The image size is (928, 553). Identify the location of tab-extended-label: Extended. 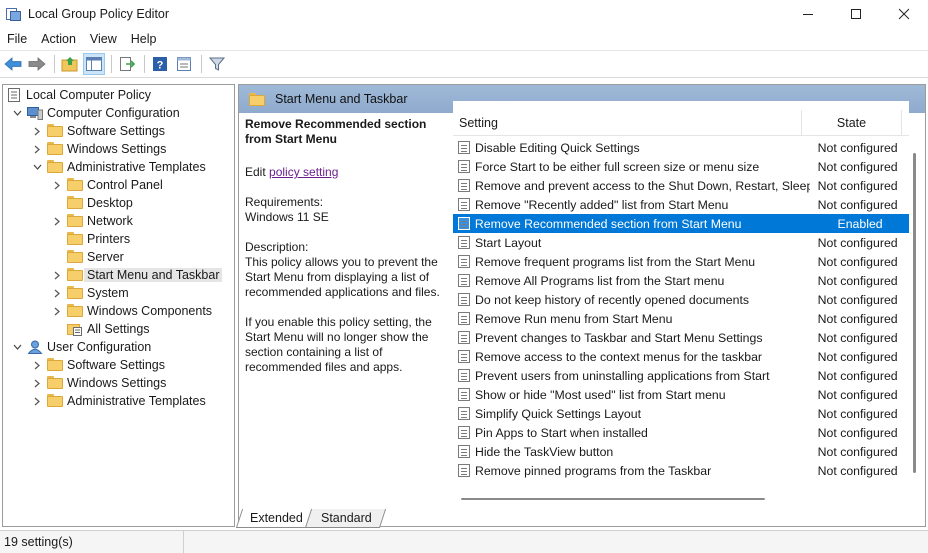
(276, 518).